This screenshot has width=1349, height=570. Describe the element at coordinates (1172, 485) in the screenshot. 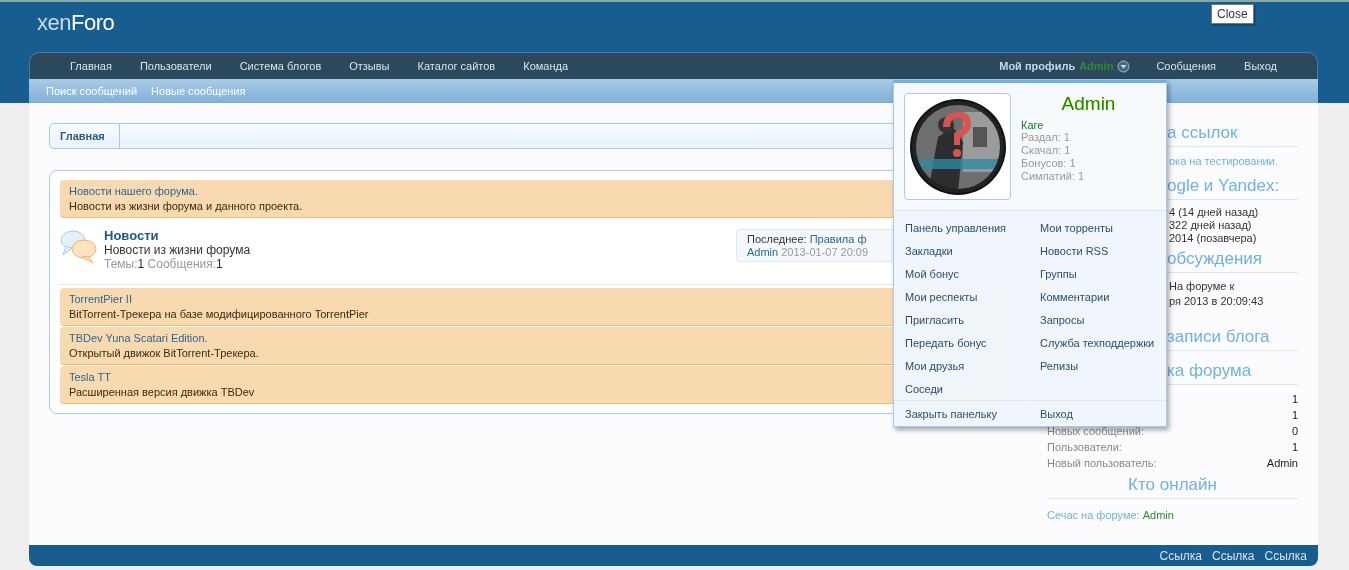

I see `sidebar-heading: Кто онлайн` at that location.